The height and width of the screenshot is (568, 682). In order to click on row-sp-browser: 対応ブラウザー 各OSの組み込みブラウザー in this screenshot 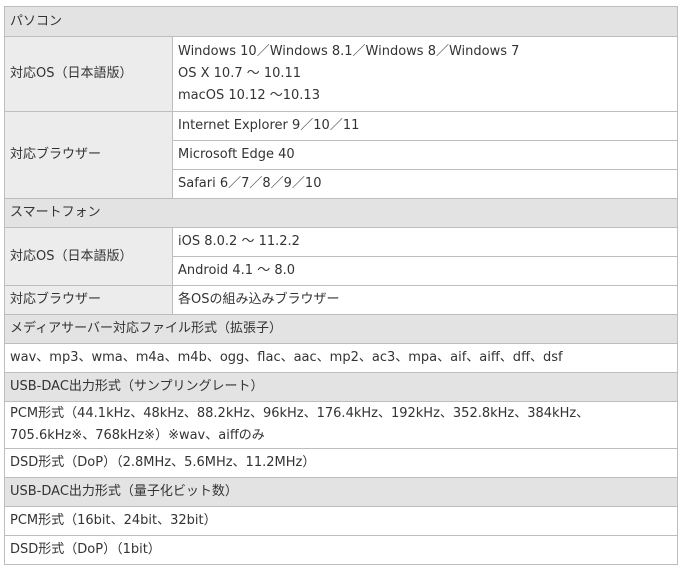, I will do `click(341, 300)`.